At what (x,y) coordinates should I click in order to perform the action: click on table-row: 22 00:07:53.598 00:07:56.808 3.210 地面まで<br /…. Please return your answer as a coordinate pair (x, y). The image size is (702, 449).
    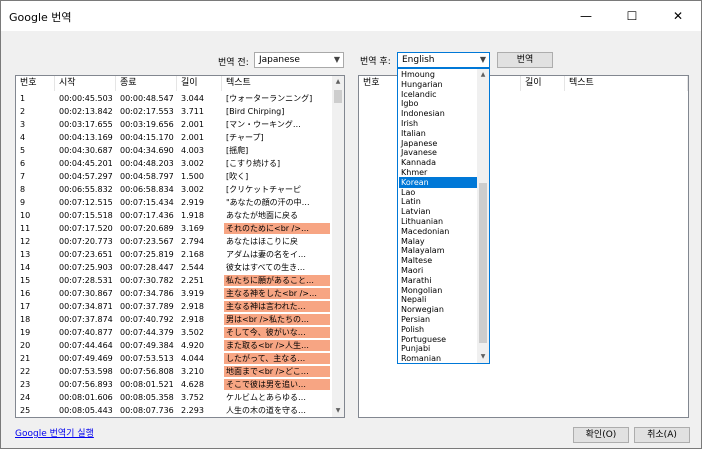
    Looking at the image, I should click on (174, 371).